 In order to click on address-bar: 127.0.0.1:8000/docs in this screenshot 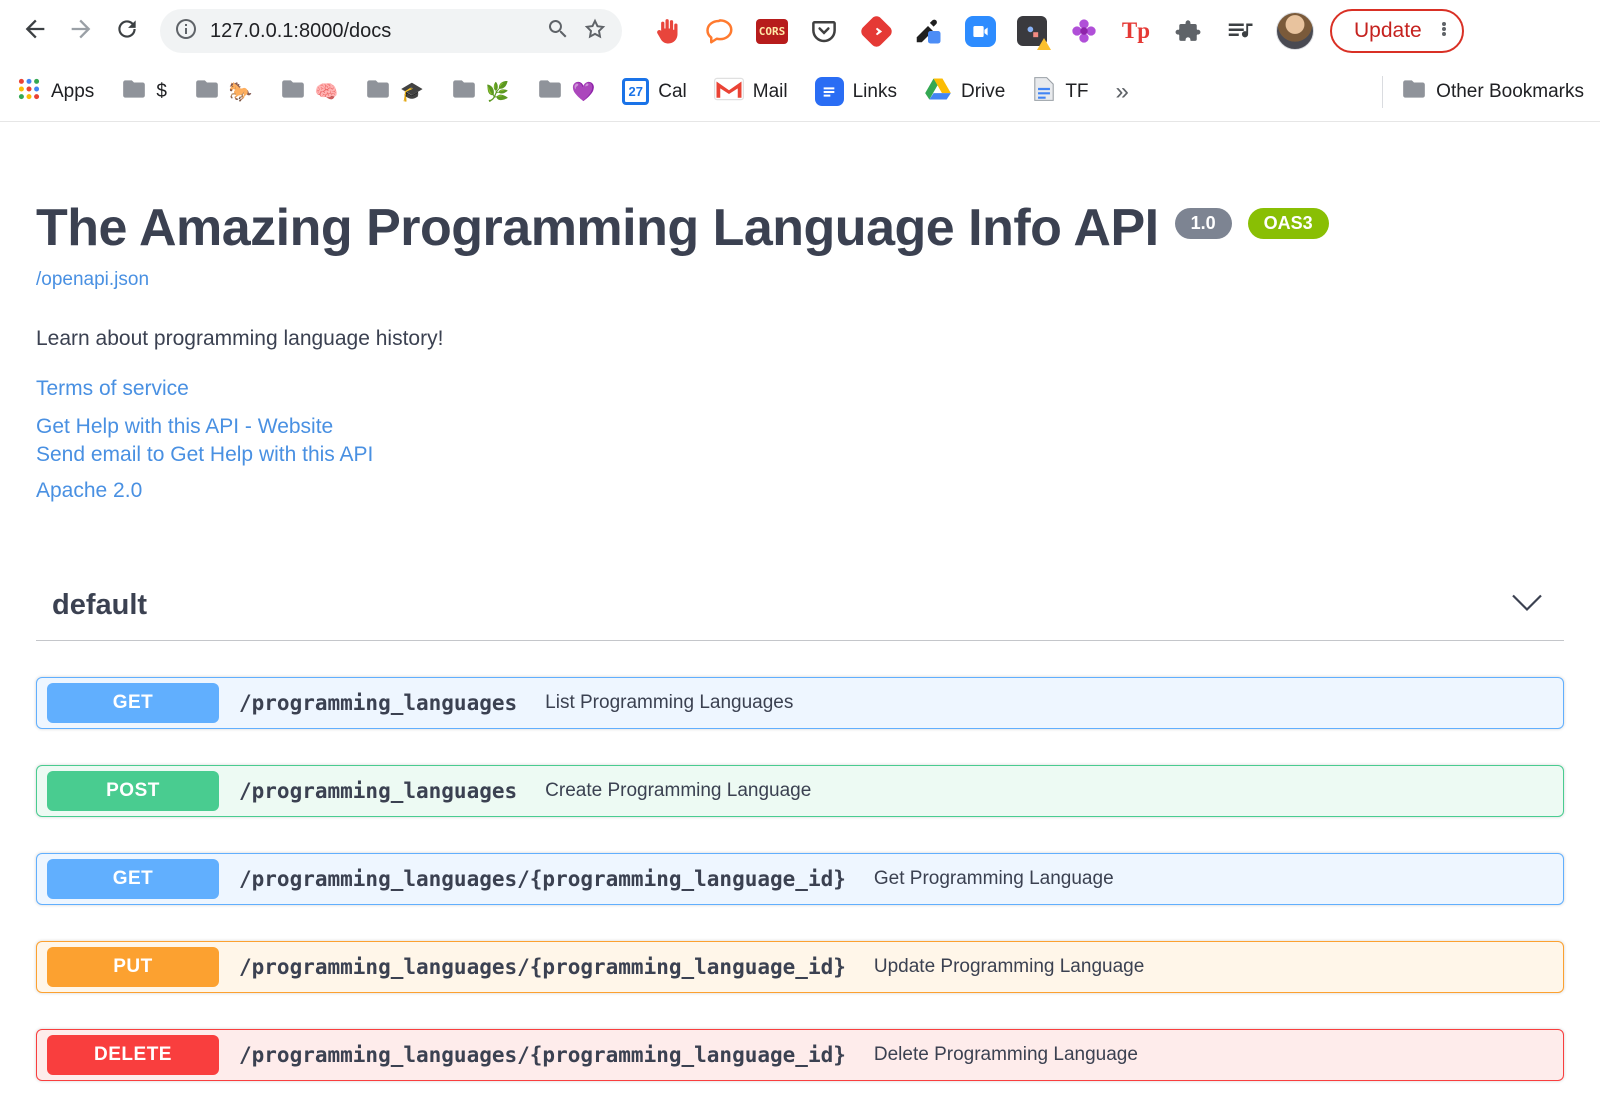, I will do `click(391, 31)`.